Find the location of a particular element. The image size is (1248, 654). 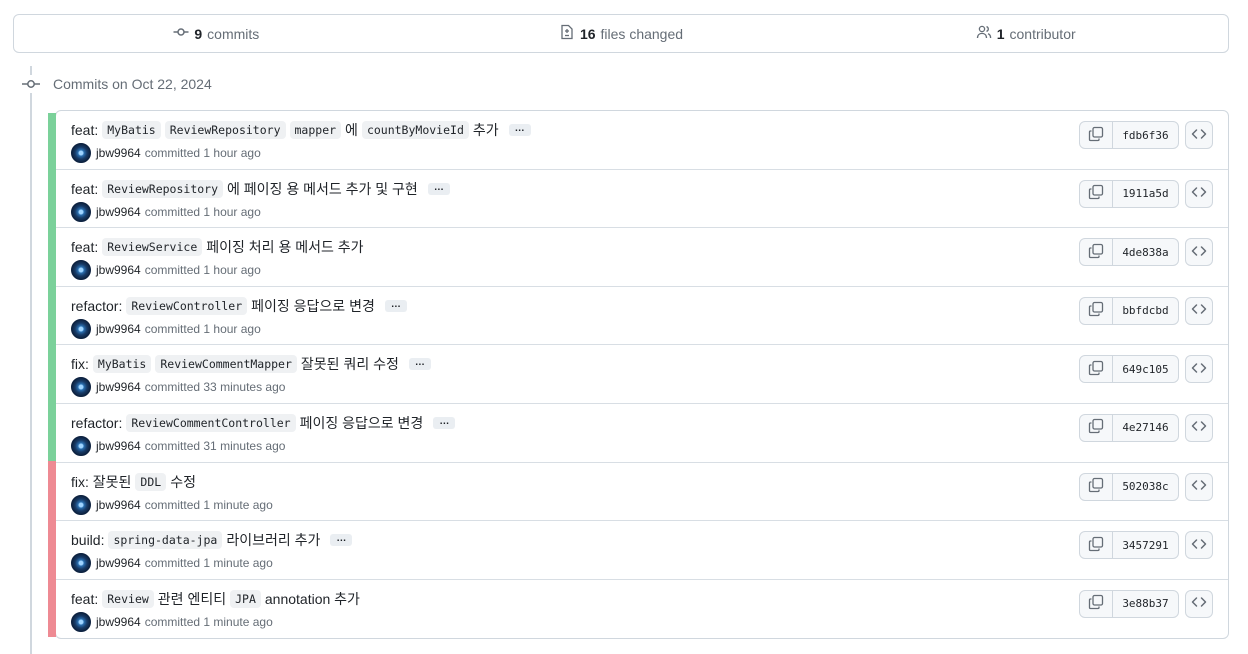

sha-button-group: 3457291 is located at coordinates (1129, 545).